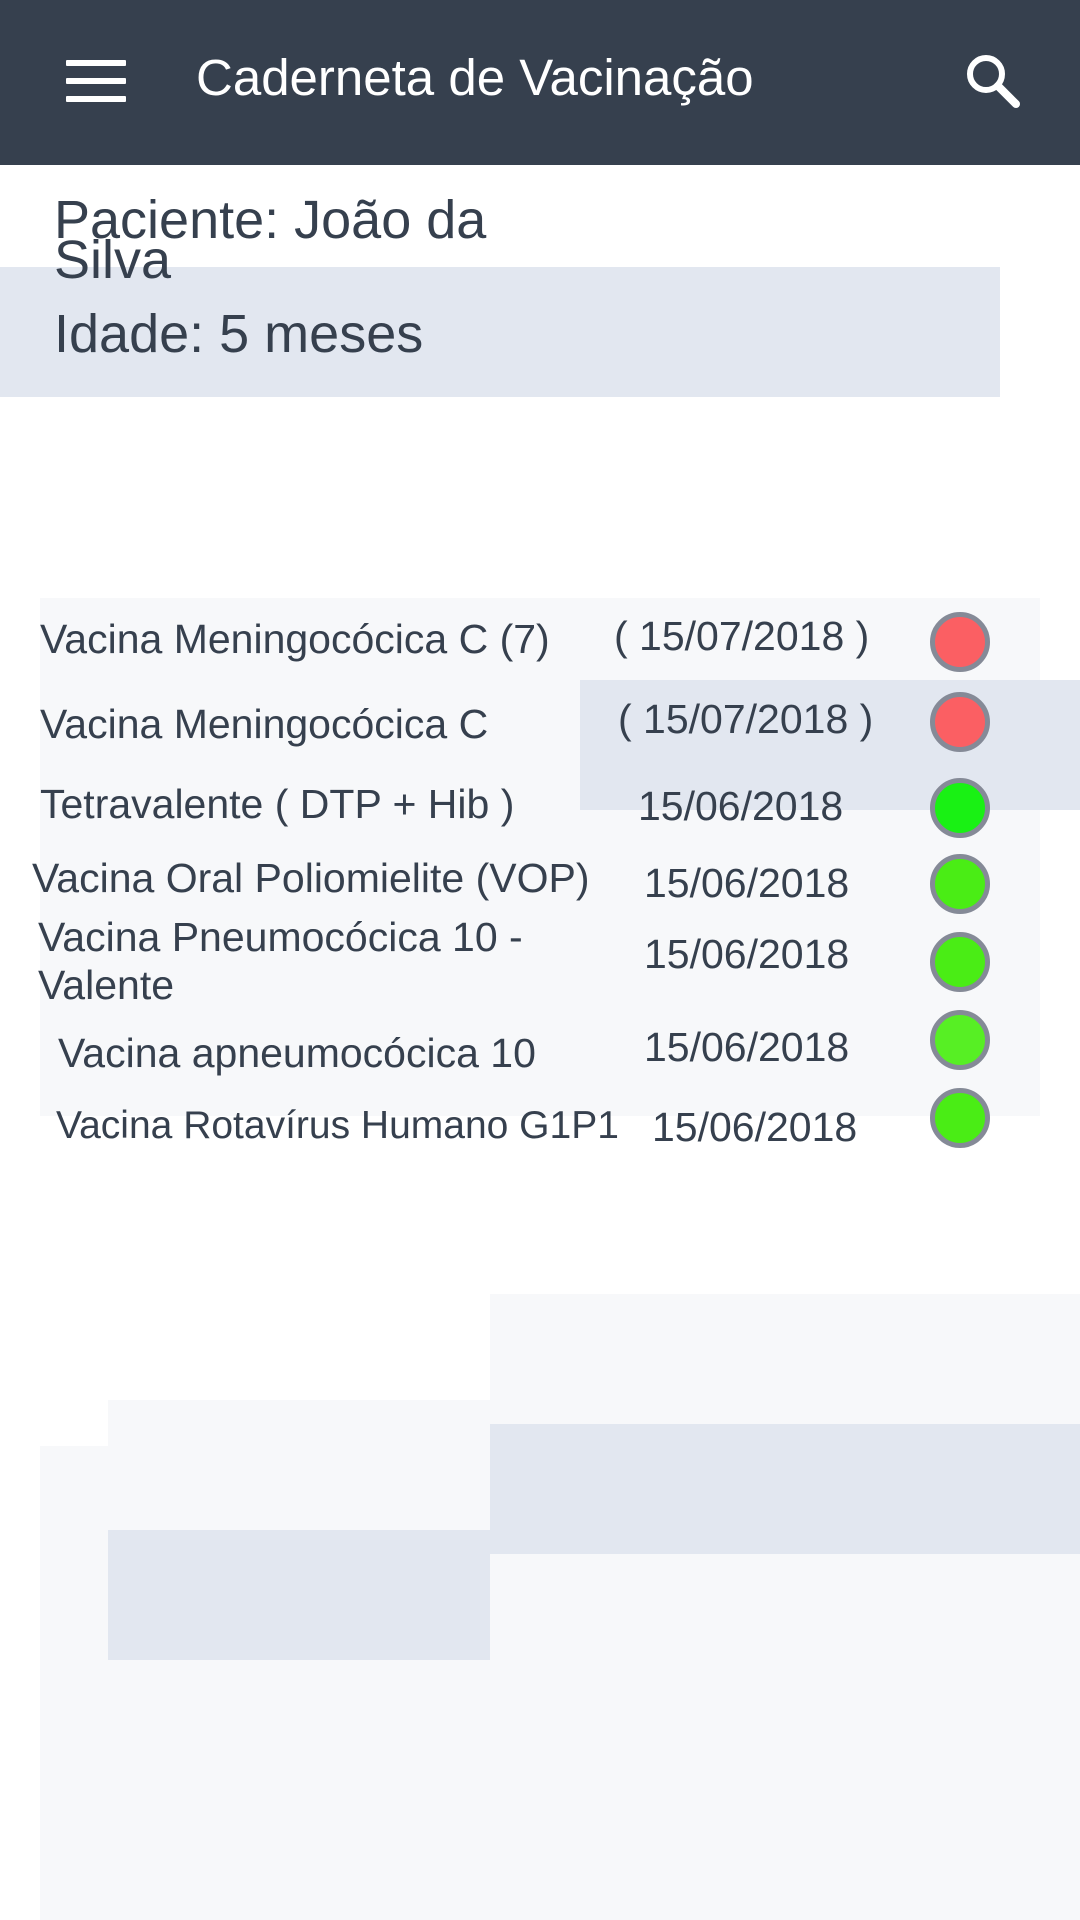  I want to click on patient-age: Idade: 5 meses, so click(239, 334).